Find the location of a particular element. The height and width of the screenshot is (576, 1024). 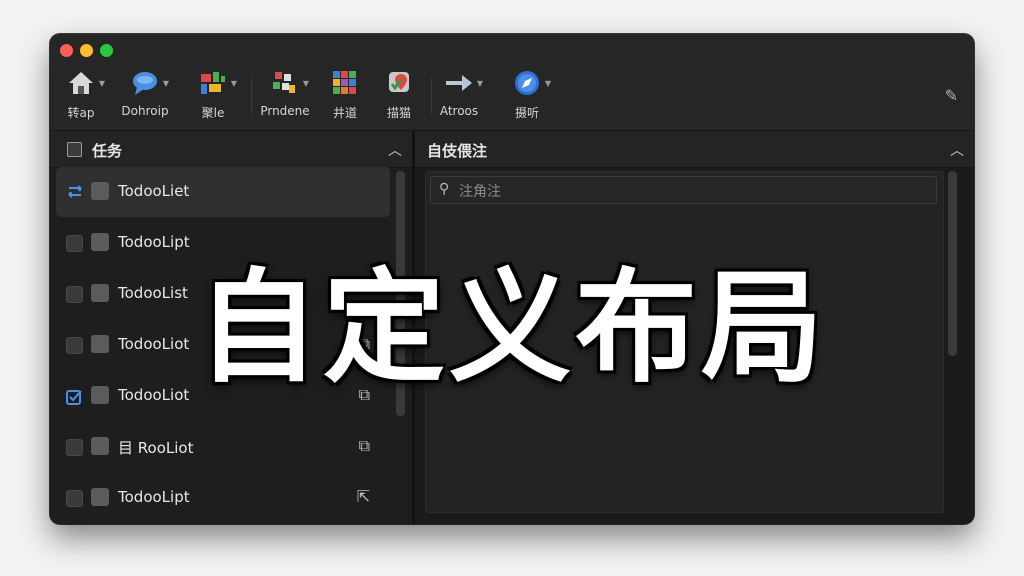

toolbar-arrow-button: ▼ Atroos is located at coordinates (459, 97).